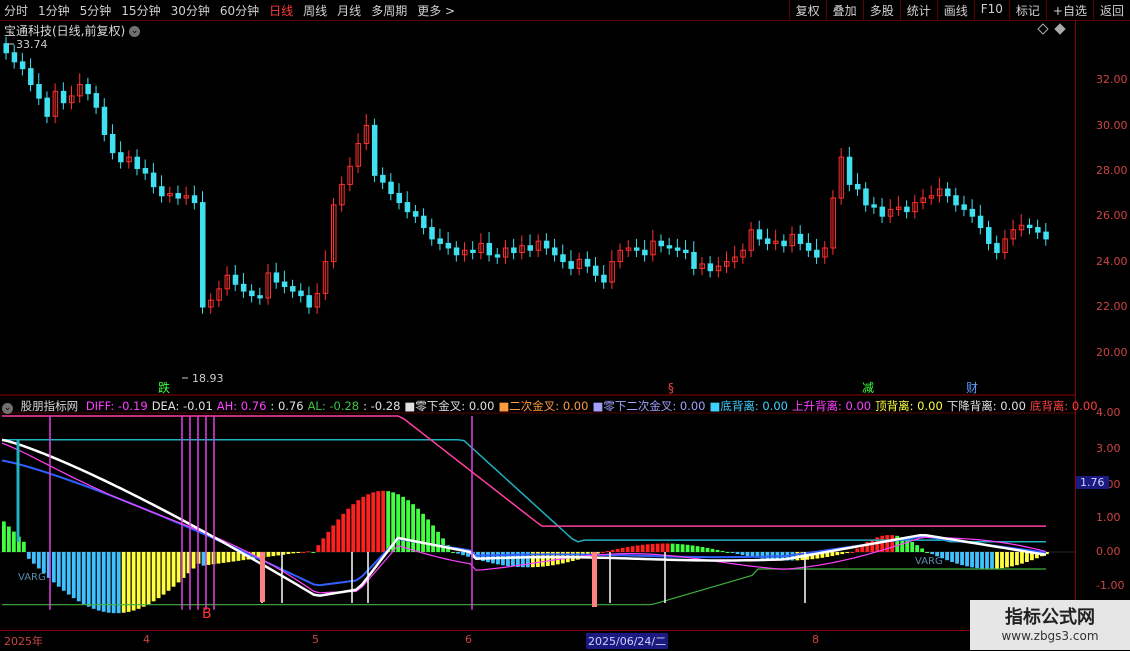 The width and height of the screenshot is (1130, 651). I want to click on indicator-tick-label: 0.00, so click(1108, 551).